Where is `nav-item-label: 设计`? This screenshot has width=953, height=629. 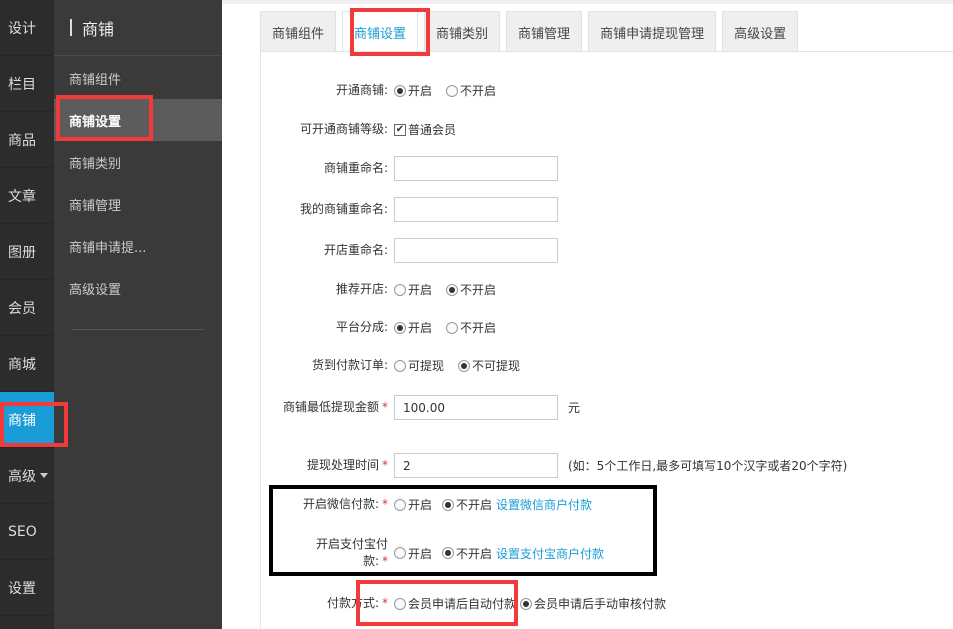 nav-item-label: 设计 is located at coordinates (22, 28).